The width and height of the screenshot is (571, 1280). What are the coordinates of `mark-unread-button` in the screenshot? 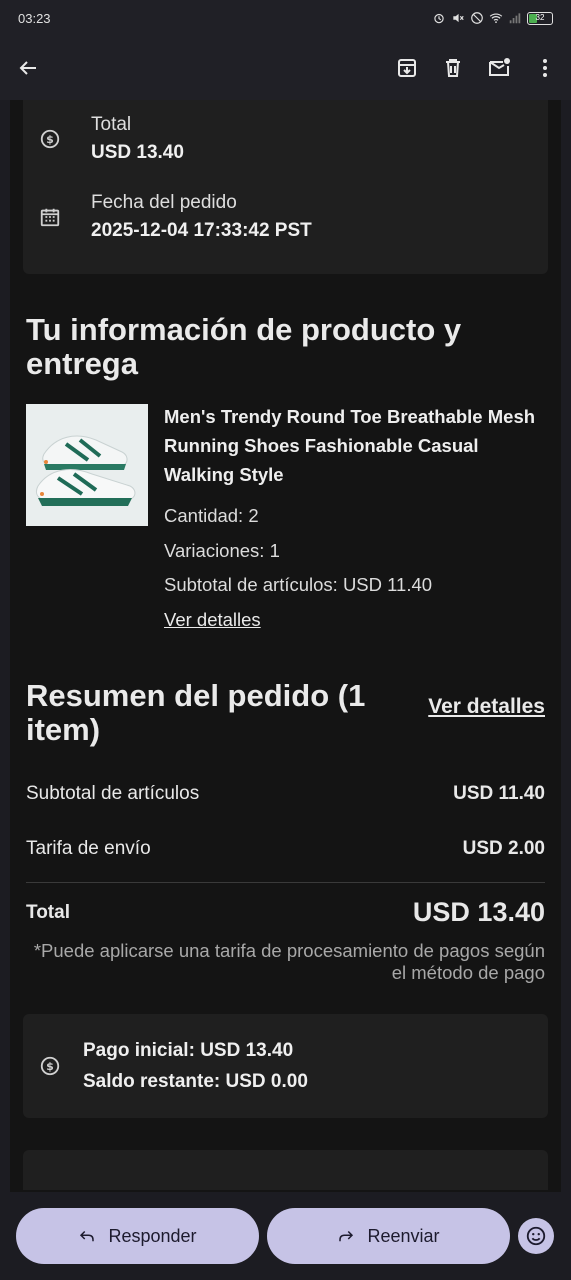 It's located at (499, 68).